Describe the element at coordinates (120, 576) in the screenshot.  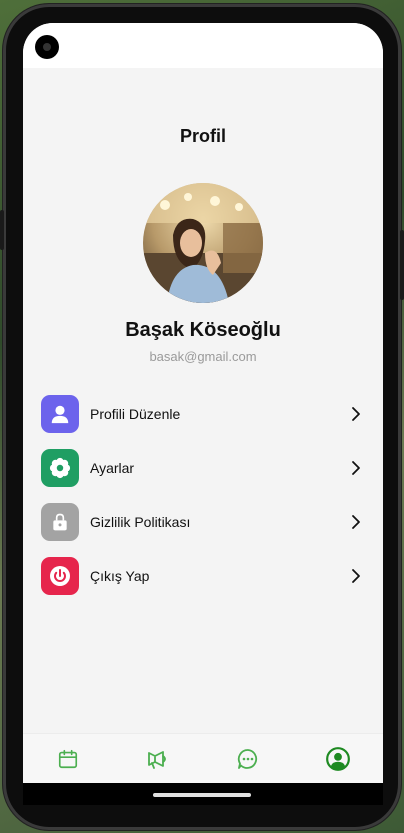
I see `menu-item-label: Çıkış Yap` at that location.